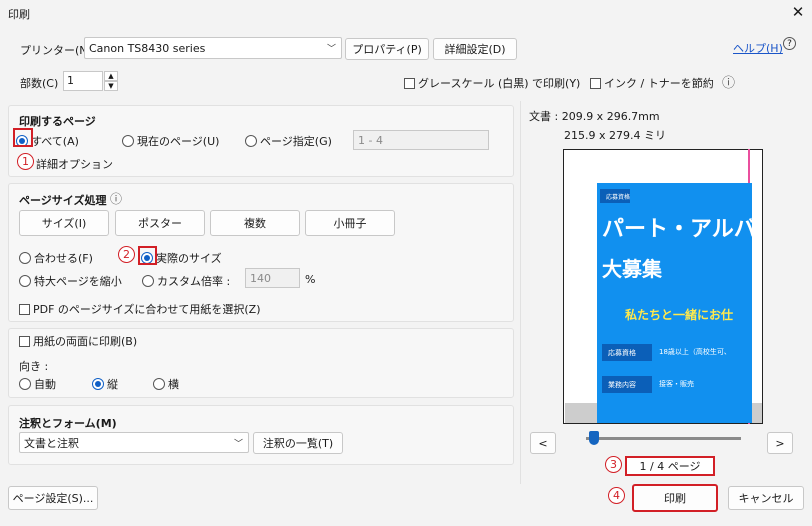 This screenshot has height=526, width=812. I want to click on pages-heading: 印刷するページ, so click(57, 121).